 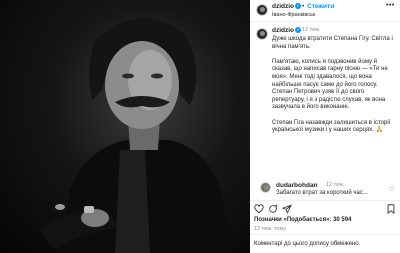 What do you see at coordinates (265, 187) in the screenshot?
I see `commenter-avatar` at bounding box center [265, 187].